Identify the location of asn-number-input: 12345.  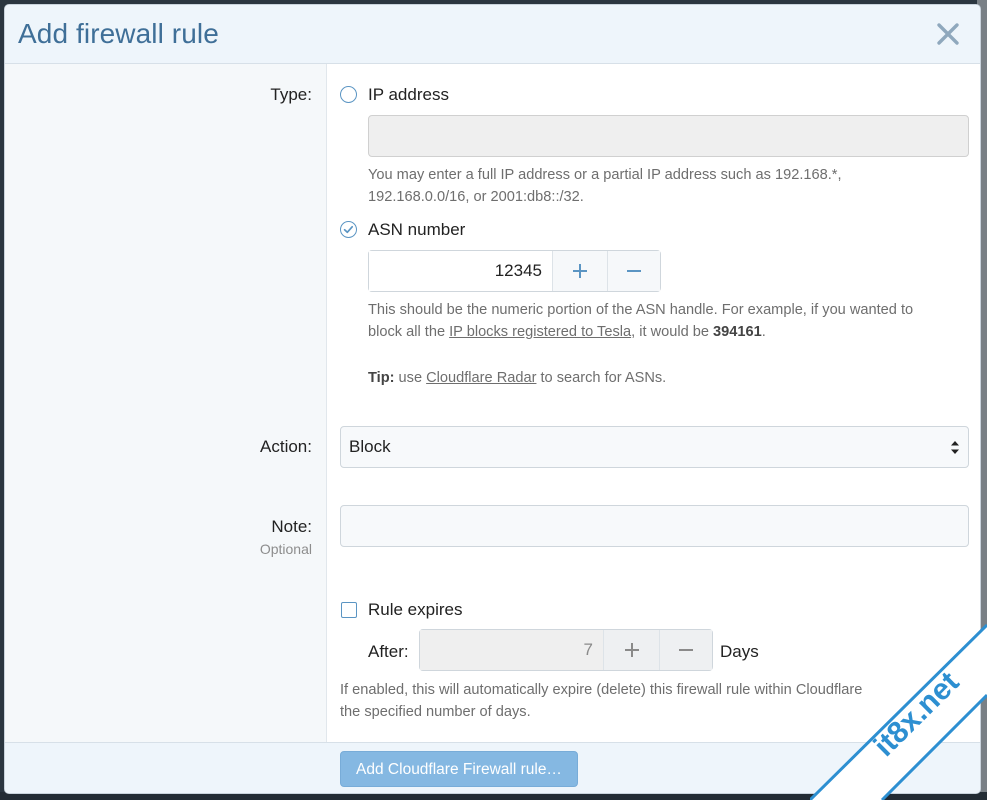
(461, 271).